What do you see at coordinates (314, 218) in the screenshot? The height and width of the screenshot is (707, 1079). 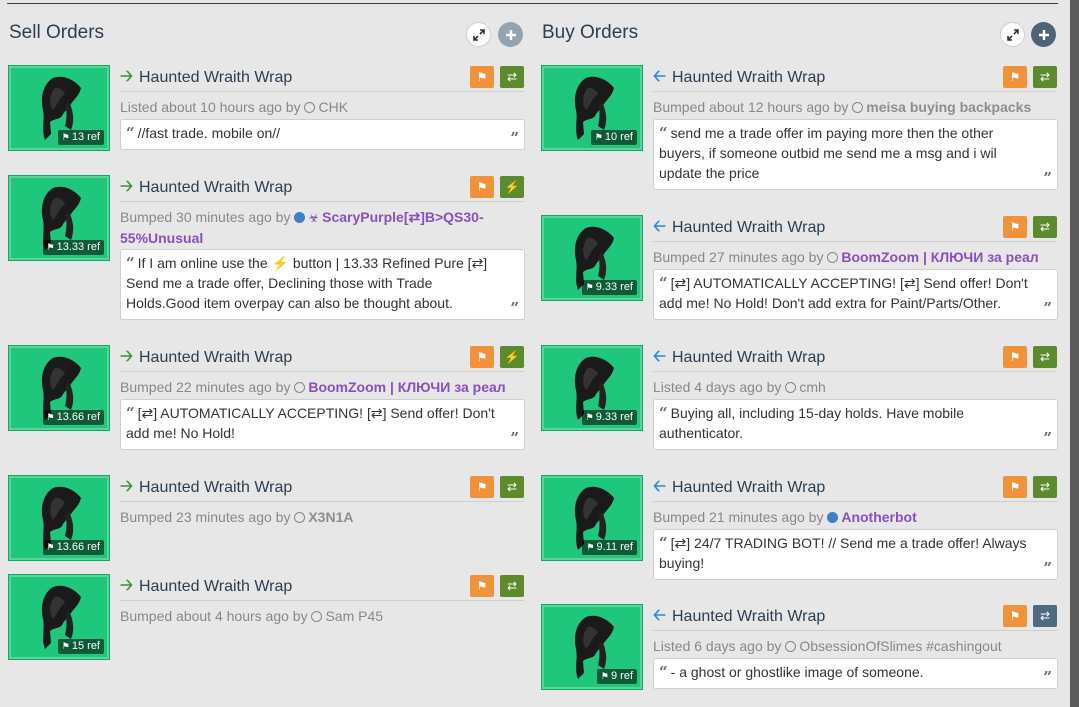 I see `user-badge-icon: ☣` at bounding box center [314, 218].